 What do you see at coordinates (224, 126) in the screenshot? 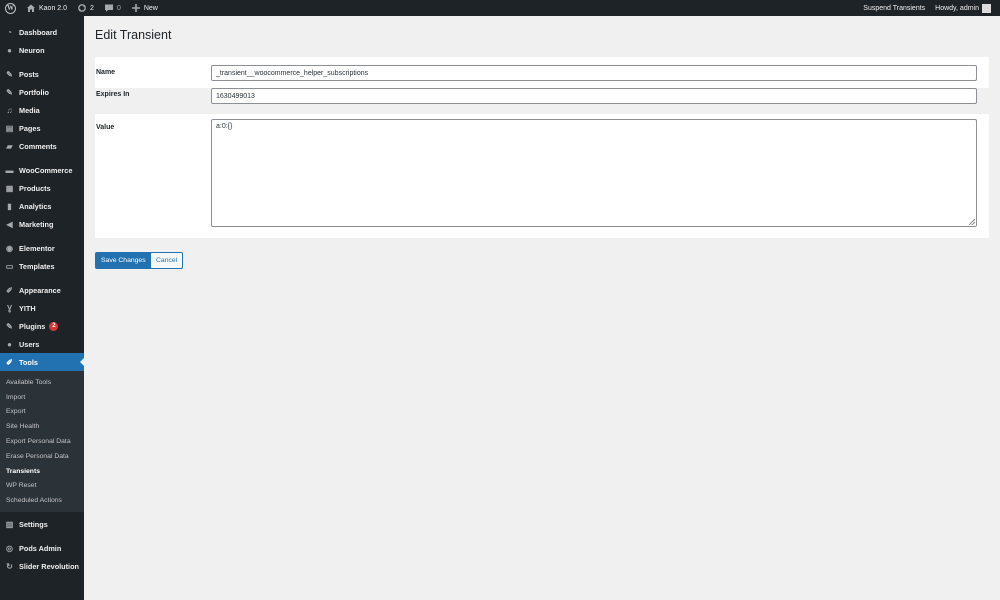
I see `value-text: a:0:{}` at bounding box center [224, 126].